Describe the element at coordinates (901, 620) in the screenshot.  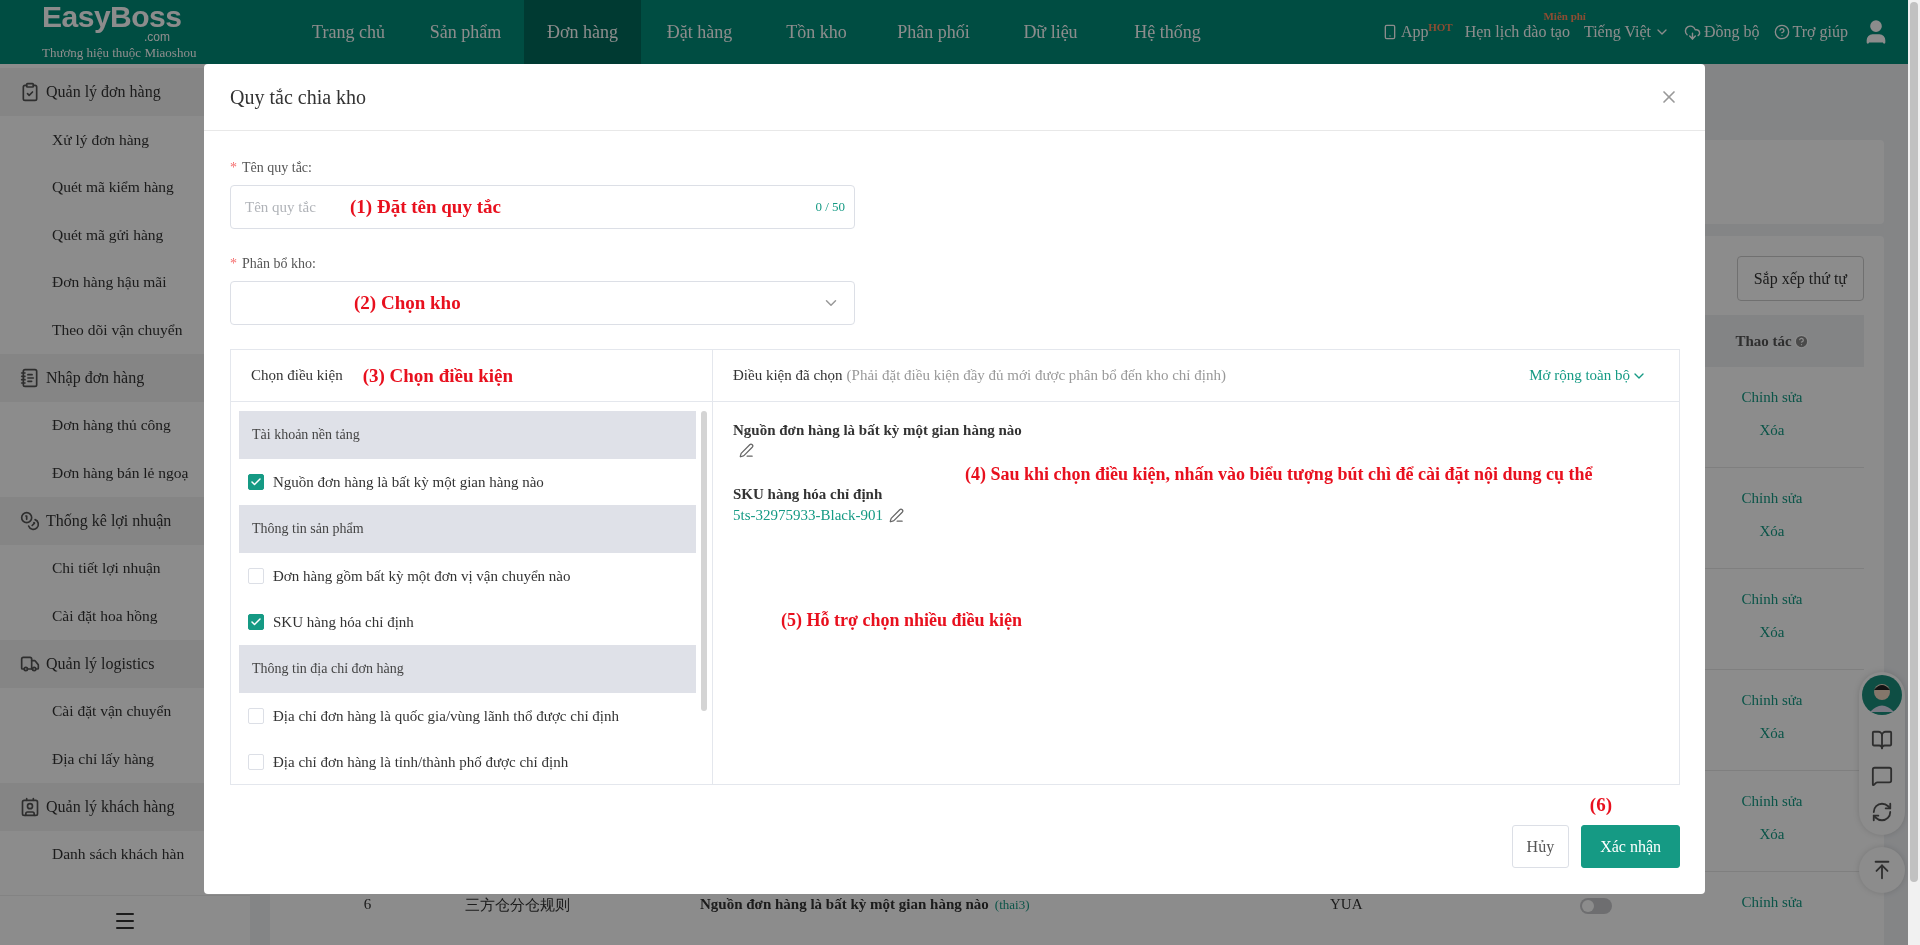
I see `annotation-text: (5) Hỗ trợ chọn nhiều điều kiện` at that location.